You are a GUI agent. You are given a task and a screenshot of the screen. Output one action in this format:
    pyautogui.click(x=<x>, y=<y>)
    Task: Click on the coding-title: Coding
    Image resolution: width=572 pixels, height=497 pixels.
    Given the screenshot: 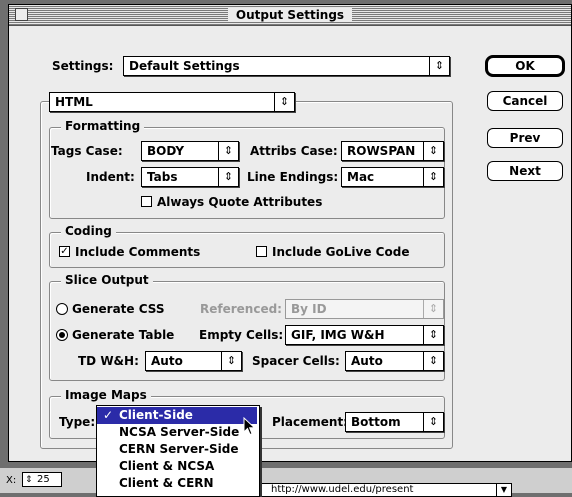 What is the action you would take?
    pyautogui.click(x=88, y=231)
    